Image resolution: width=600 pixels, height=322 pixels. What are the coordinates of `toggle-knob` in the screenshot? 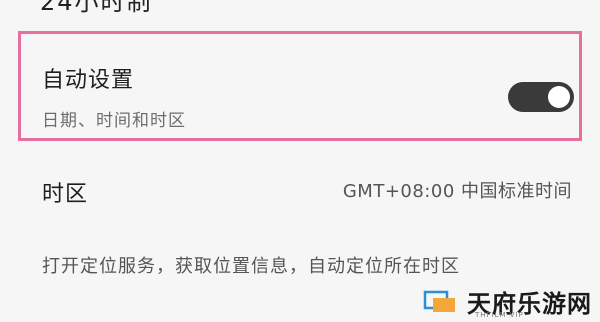 It's located at (559, 97).